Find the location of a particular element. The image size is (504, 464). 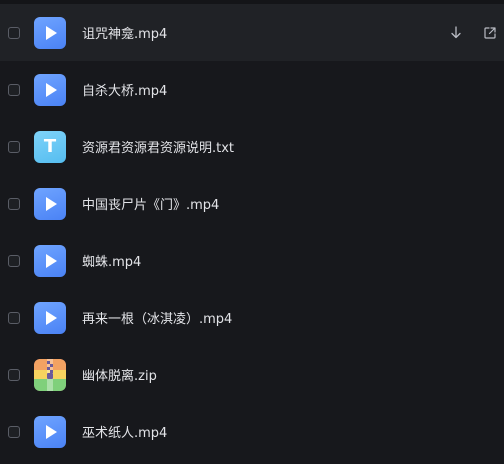

list-item: 诅咒神龛.mp4 is located at coordinates (252, 32).